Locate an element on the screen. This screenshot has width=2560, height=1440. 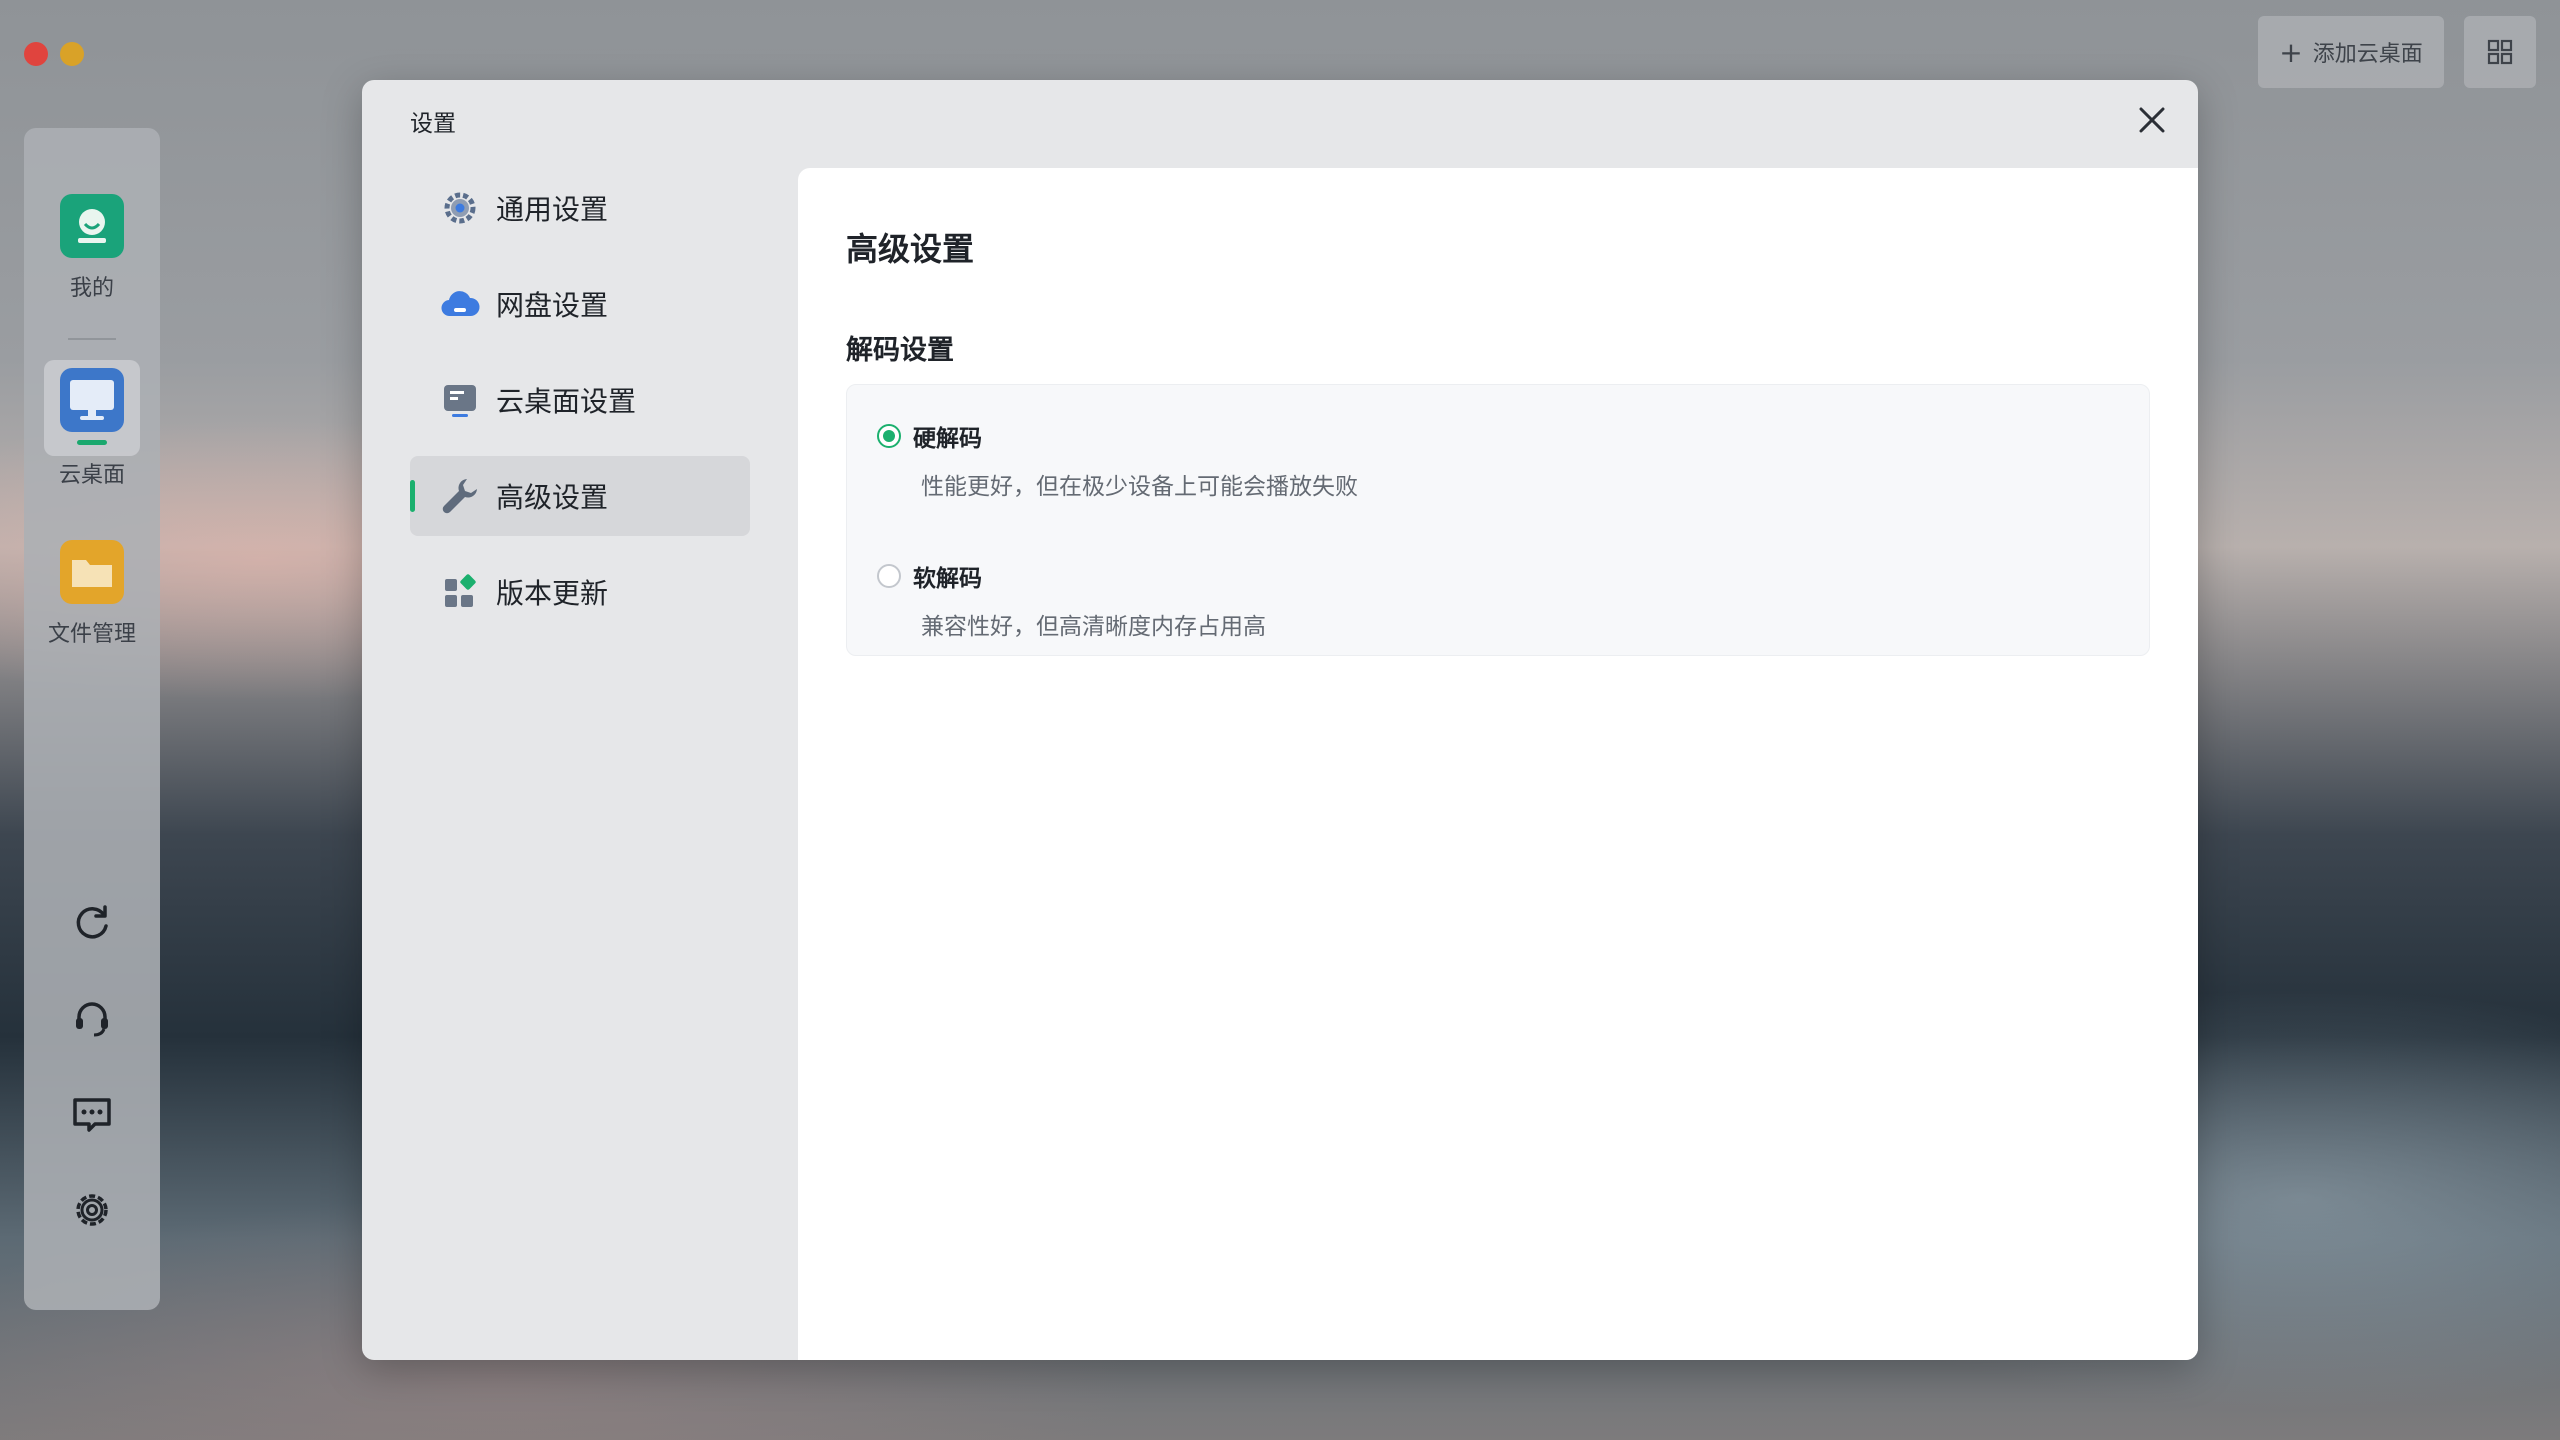
nav-item-general: 通用设置 is located at coordinates (580, 208).